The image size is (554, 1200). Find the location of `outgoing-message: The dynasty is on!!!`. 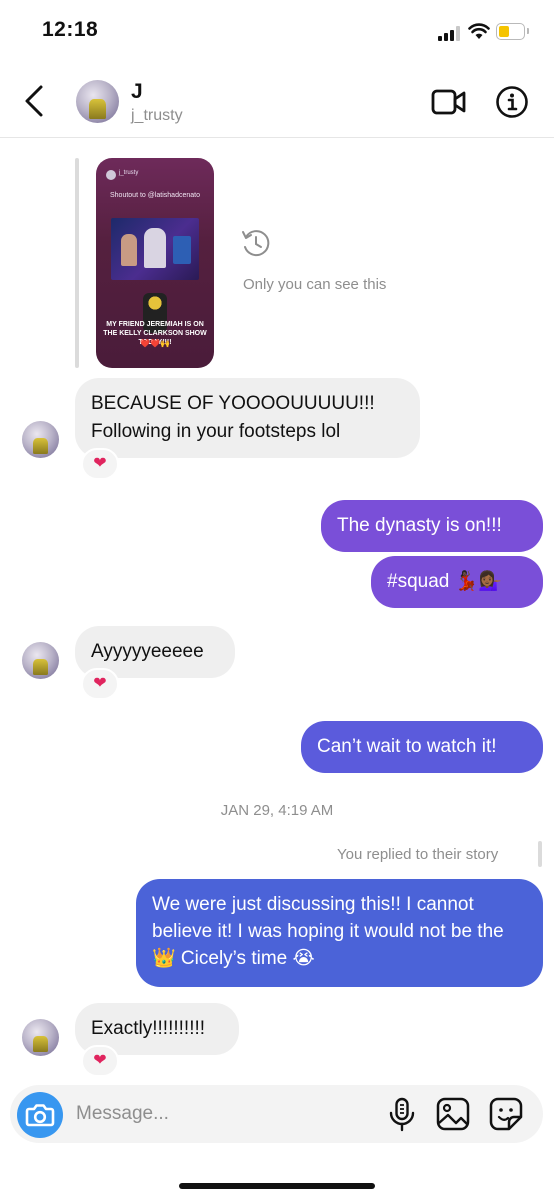

outgoing-message: The dynasty is on!!! is located at coordinates (432, 526).